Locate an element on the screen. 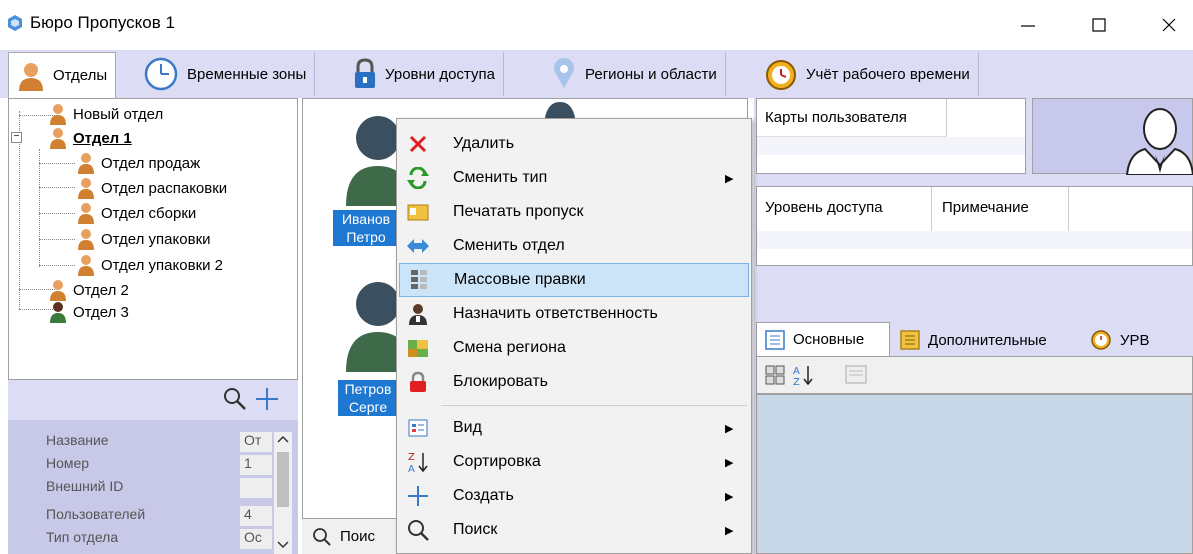 The image size is (1193, 554). menu-item-mass-edit: Массовые правки is located at coordinates (574, 280).